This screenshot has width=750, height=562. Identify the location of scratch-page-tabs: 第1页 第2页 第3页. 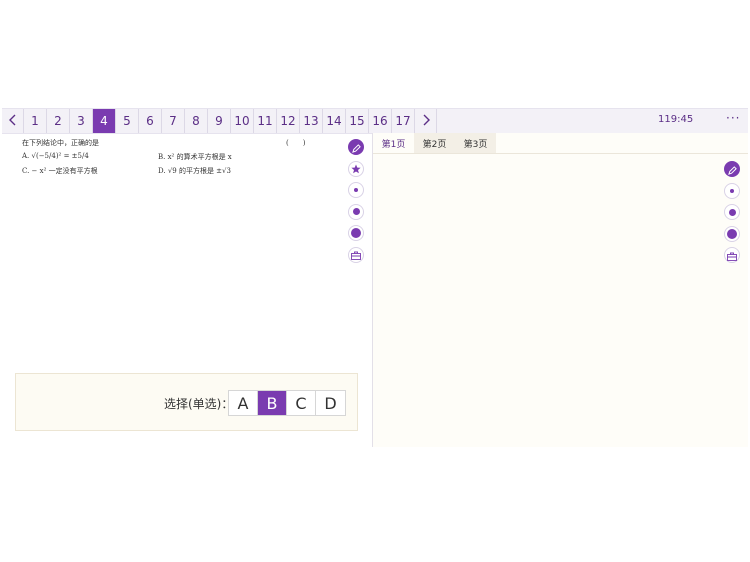
(434, 143).